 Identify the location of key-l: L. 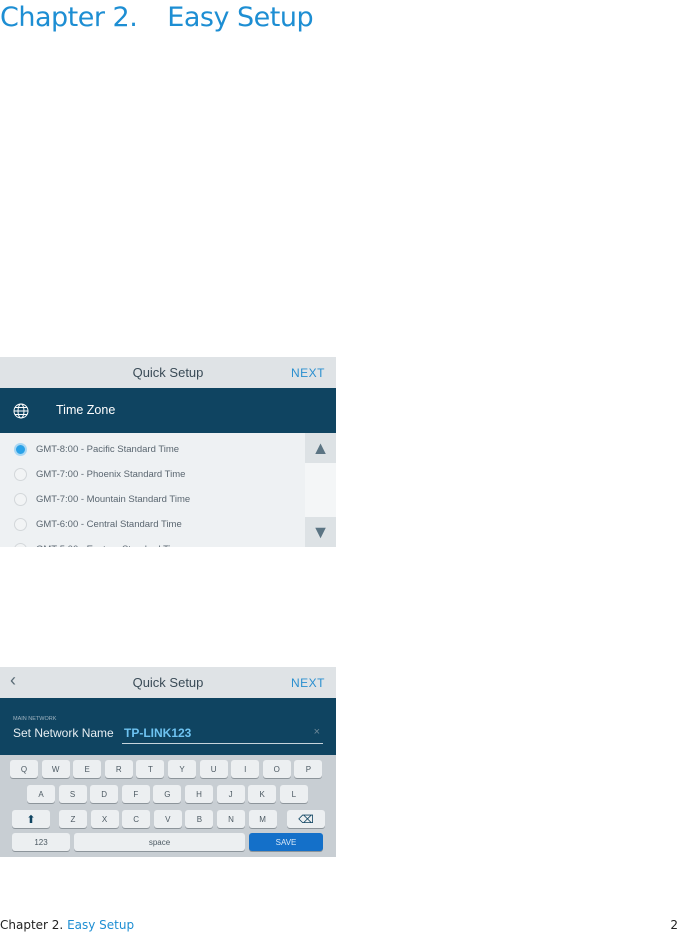
(293, 794).